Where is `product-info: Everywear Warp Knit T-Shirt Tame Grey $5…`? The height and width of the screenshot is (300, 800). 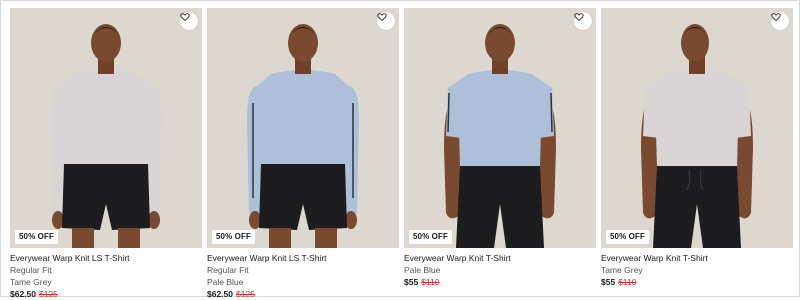 product-info: Everywear Warp Knit T-Shirt Tame Grey $5… is located at coordinates (697, 268).